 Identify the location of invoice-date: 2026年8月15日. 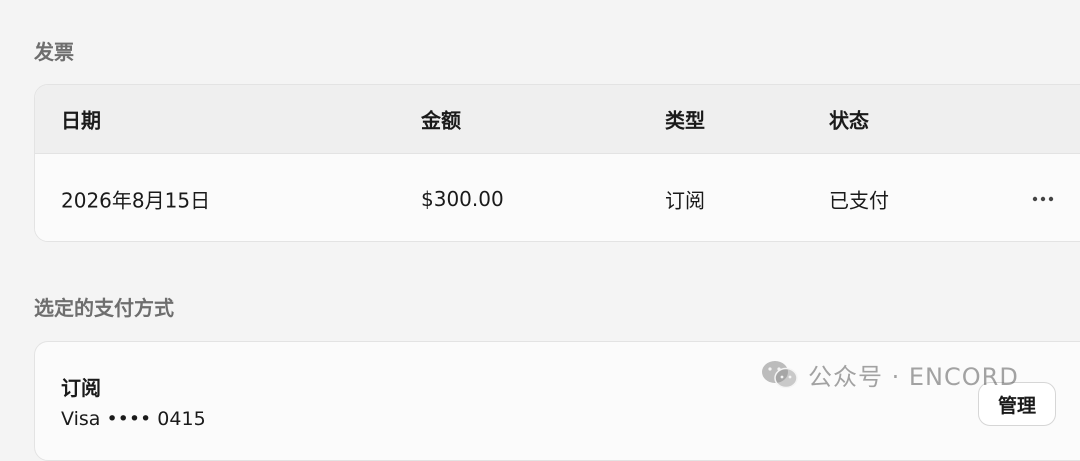
(136, 200).